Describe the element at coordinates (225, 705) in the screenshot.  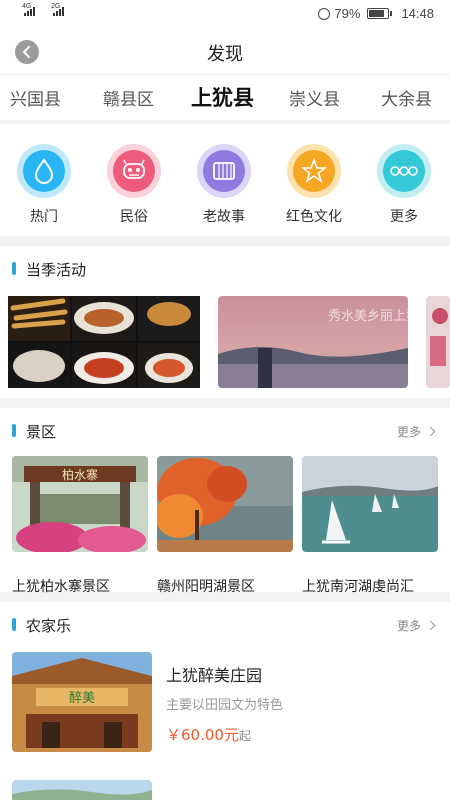
I see `farm-description: 主要以田园文为特色` at that location.